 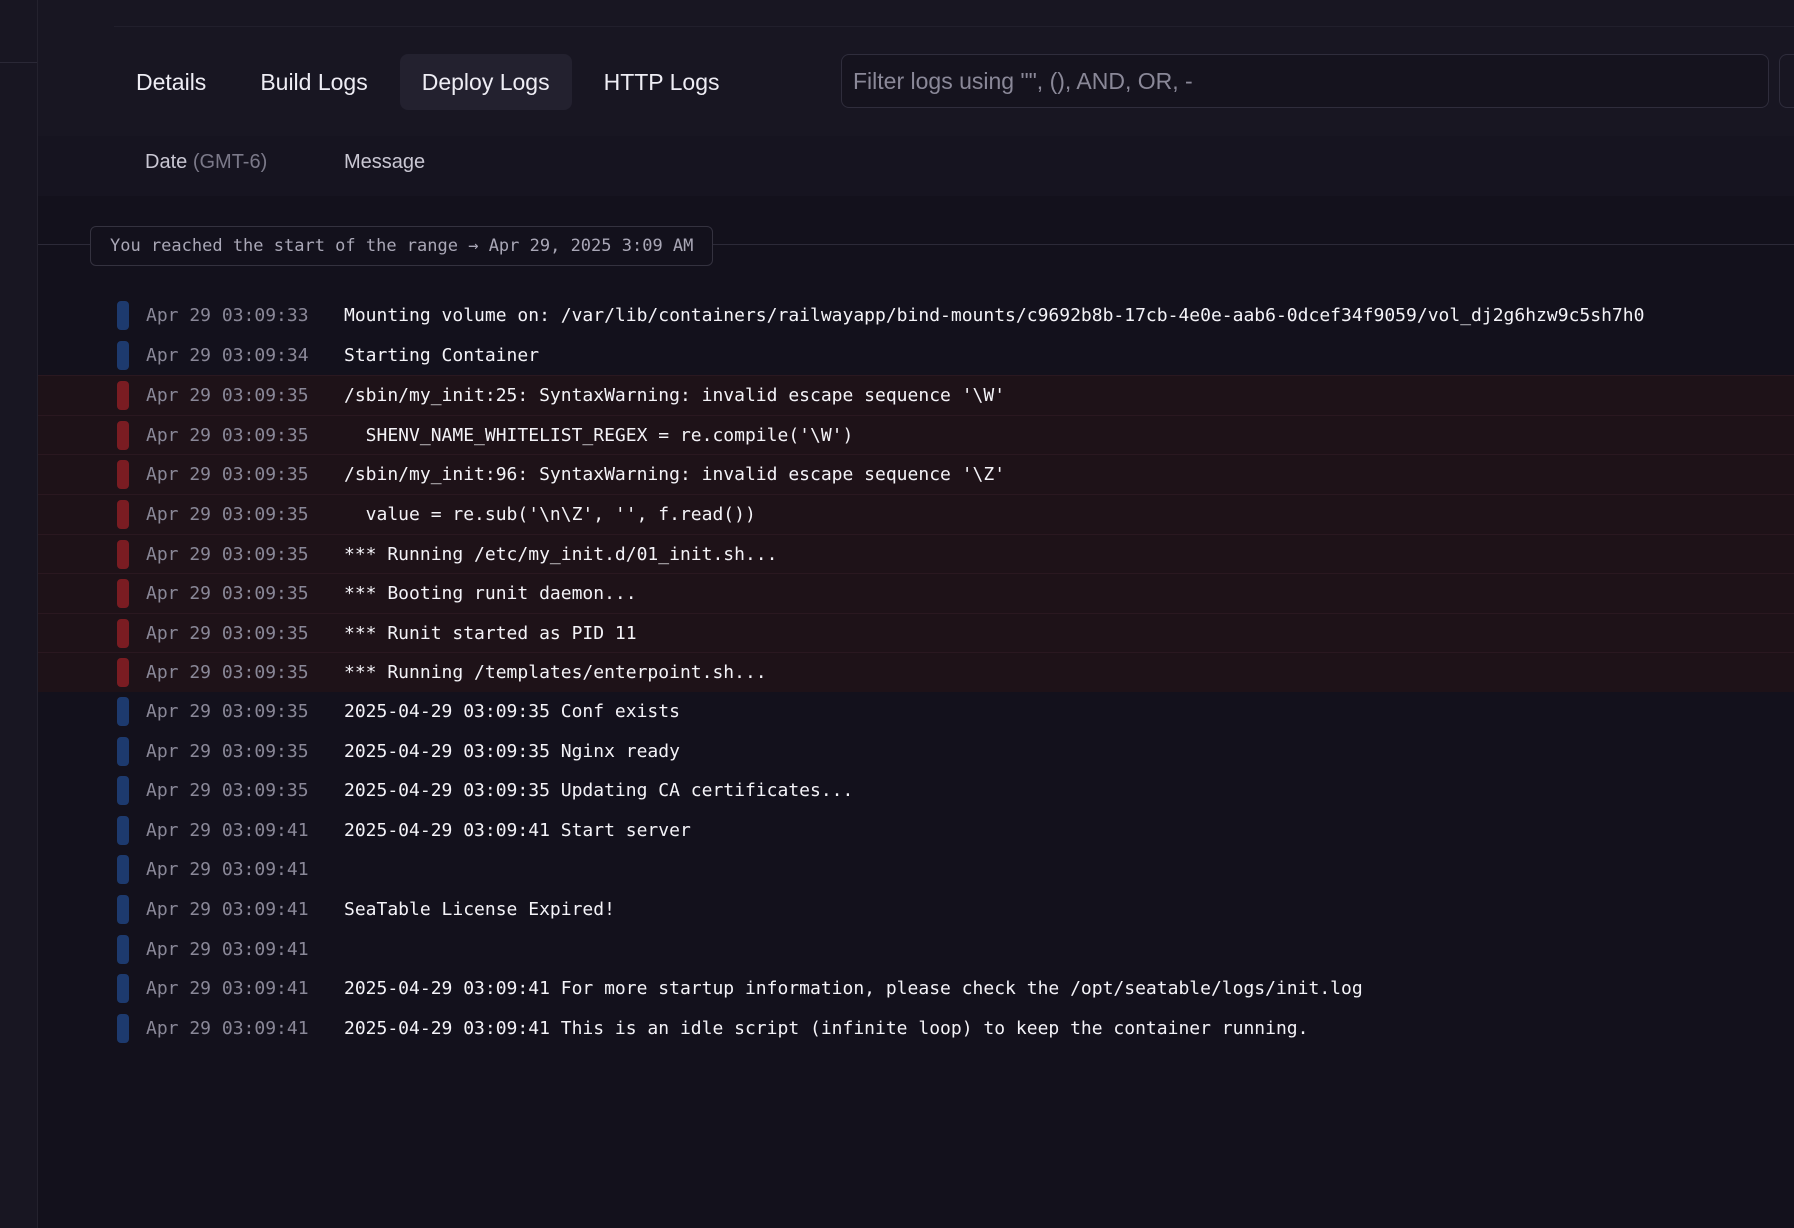 What do you see at coordinates (512, 751) in the screenshot?
I see `log-message: 2025-04-29 03:09:35 Nginx ready` at bounding box center [512, 751].